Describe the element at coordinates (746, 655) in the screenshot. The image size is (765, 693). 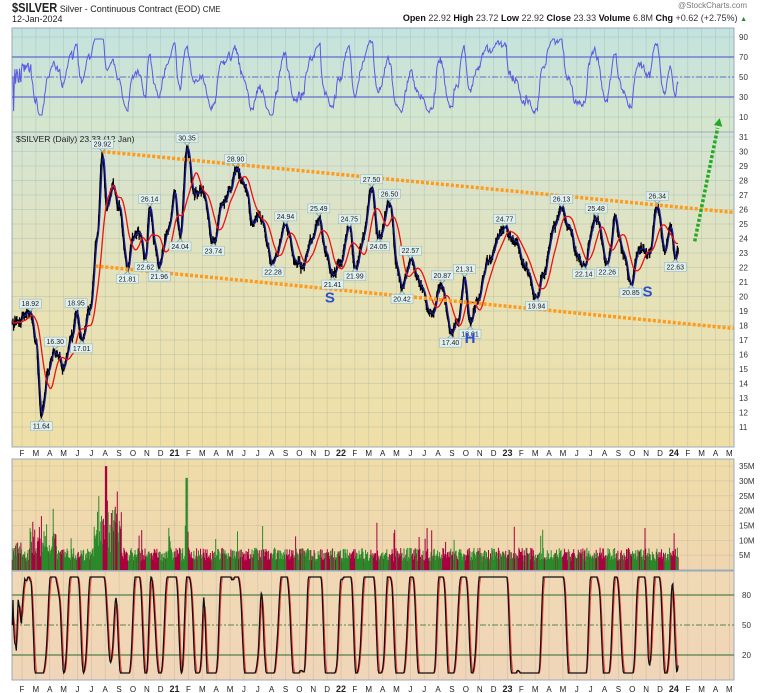
I see `stochastic-tick-label: 20` at that location.